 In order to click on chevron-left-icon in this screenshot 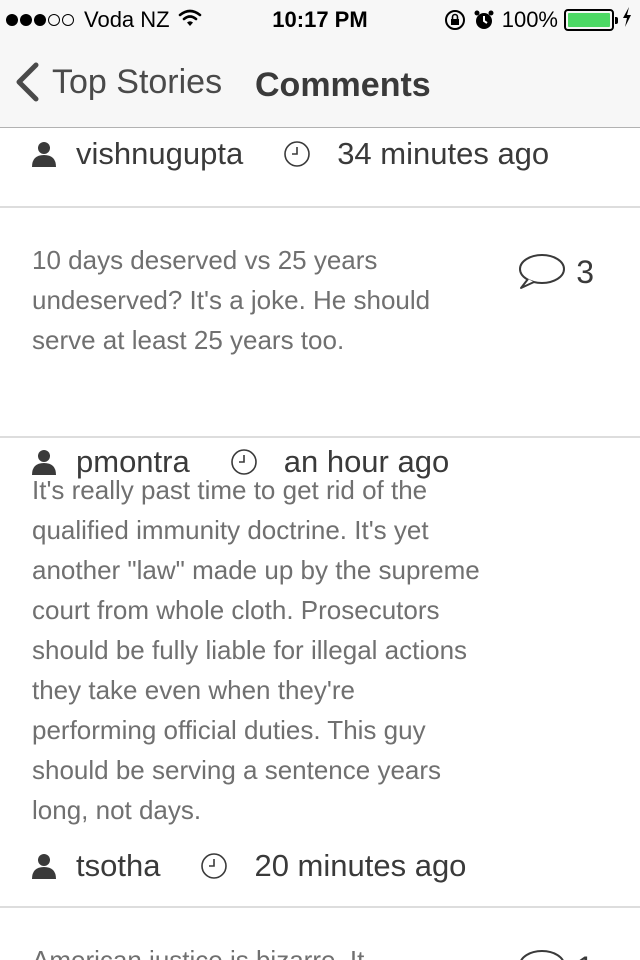, I will do `click(27, 82)`.